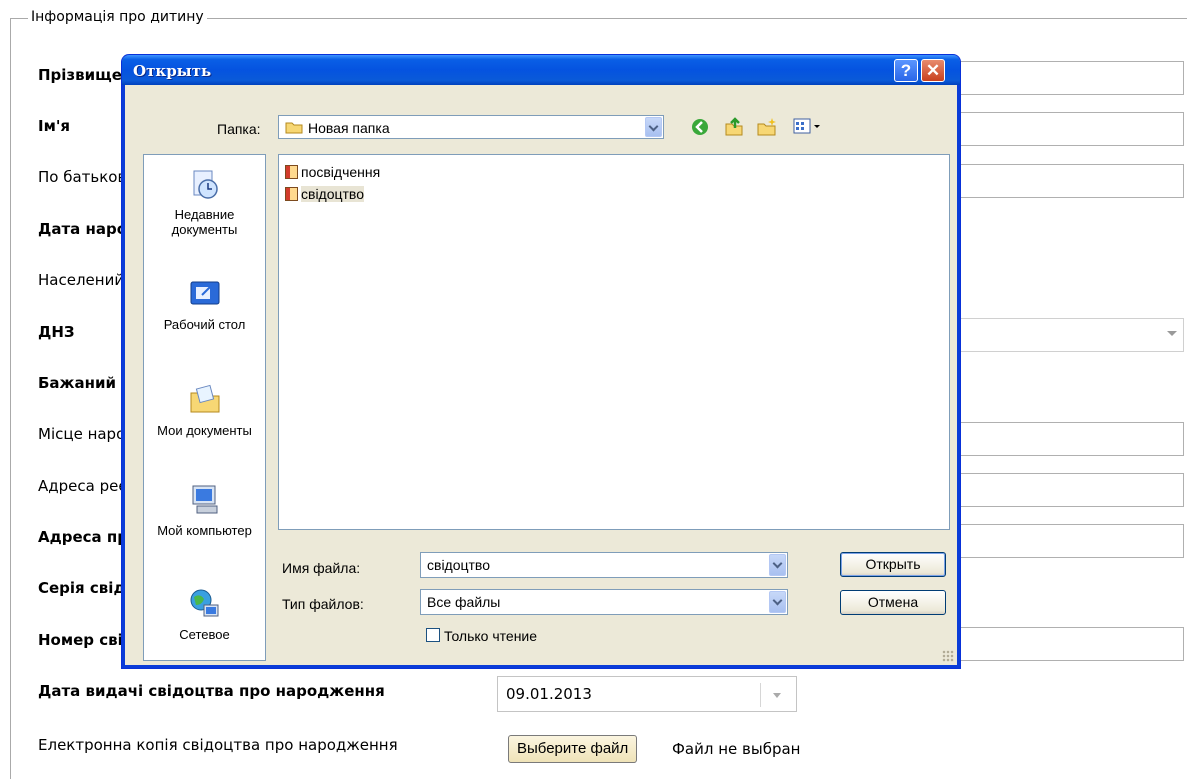 This screenshot has width=1192, height=779. I want to click on folder-icon, so click(294, 128).